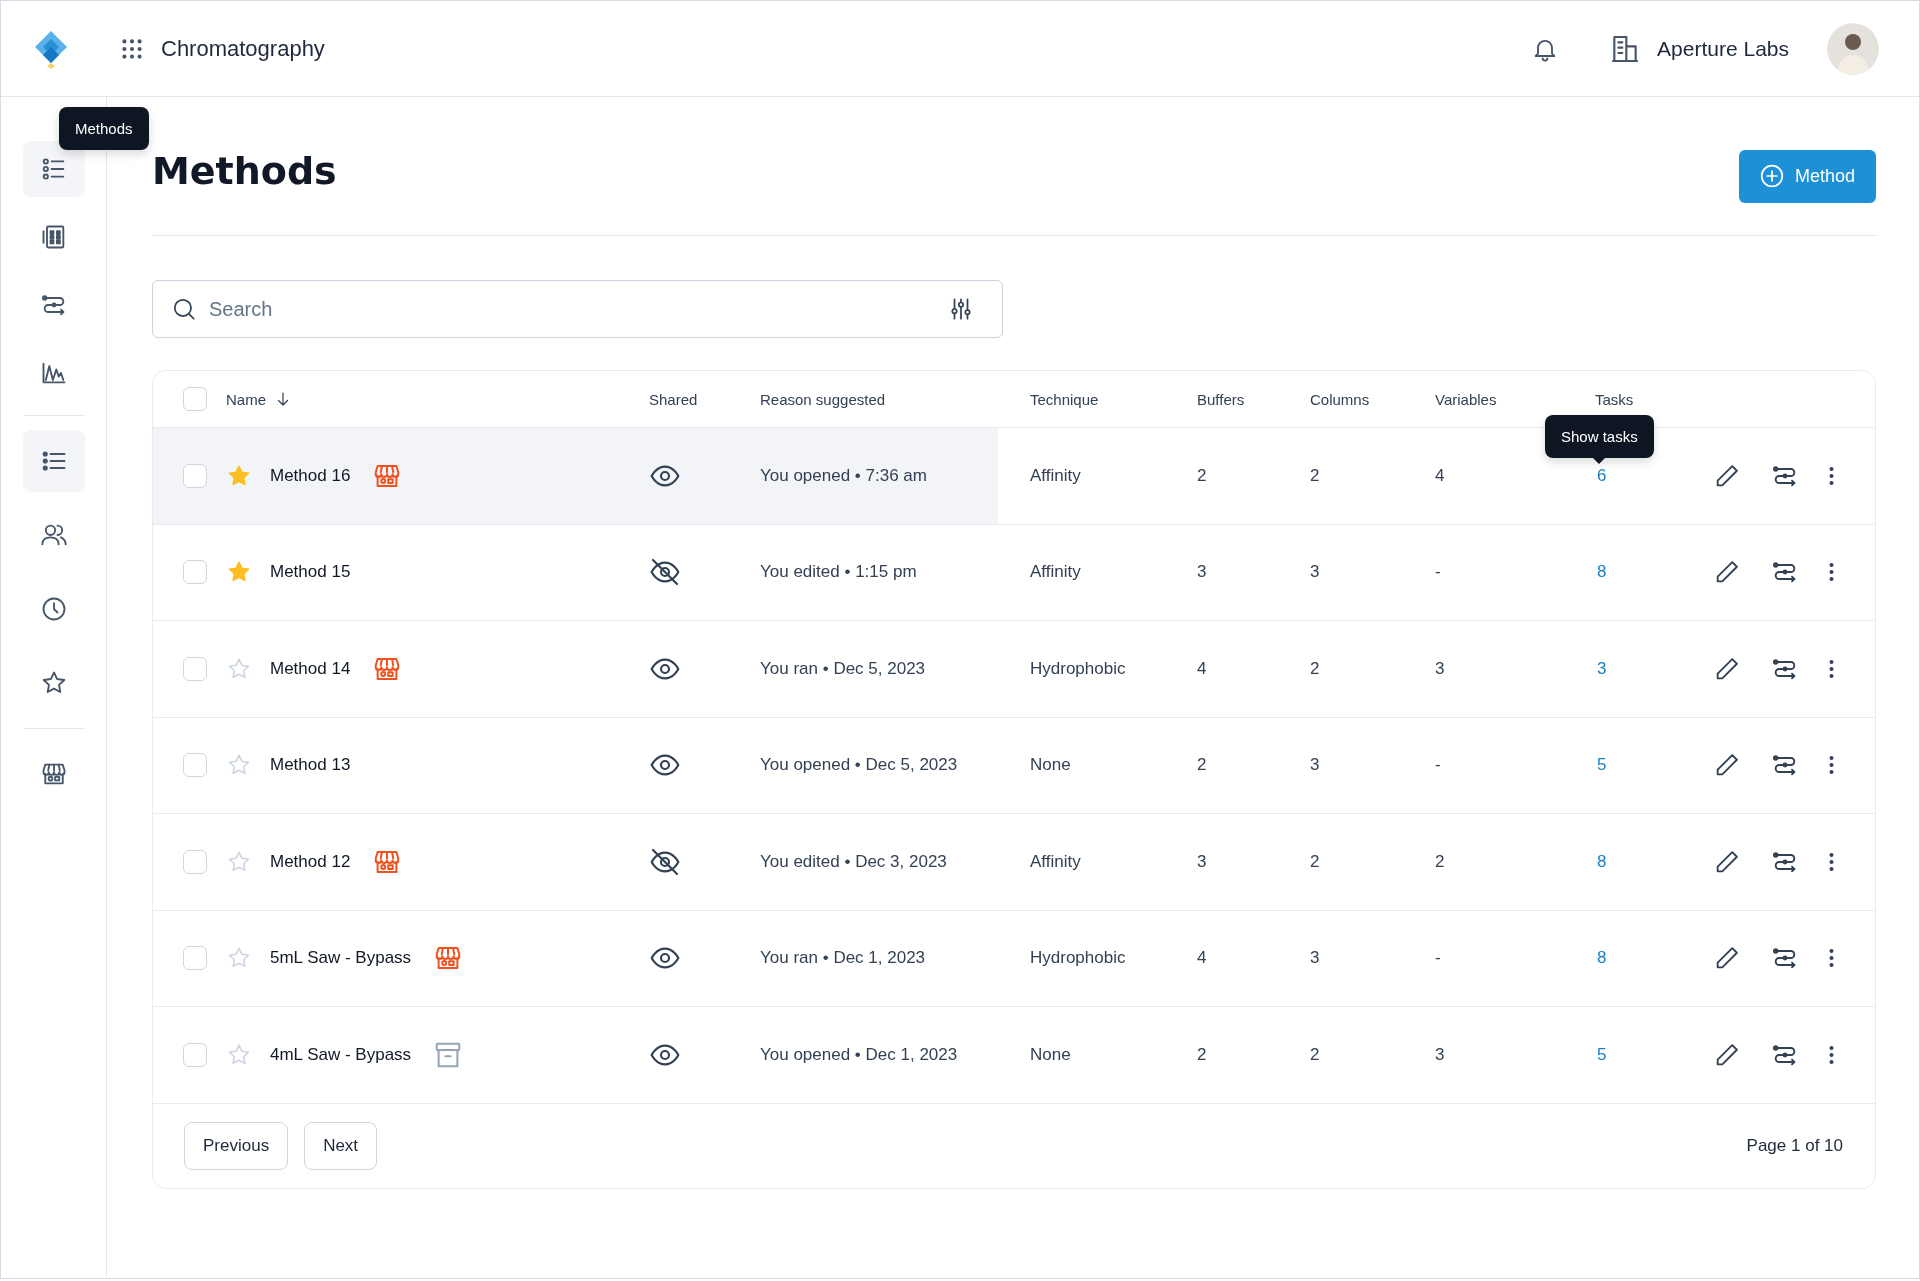 The width and height of the screenshot is (1920, 1281). Describe the element at coordinates (843, 475) in the screenshot. I see `table-cell: You opened • 7:36 am` at that location.